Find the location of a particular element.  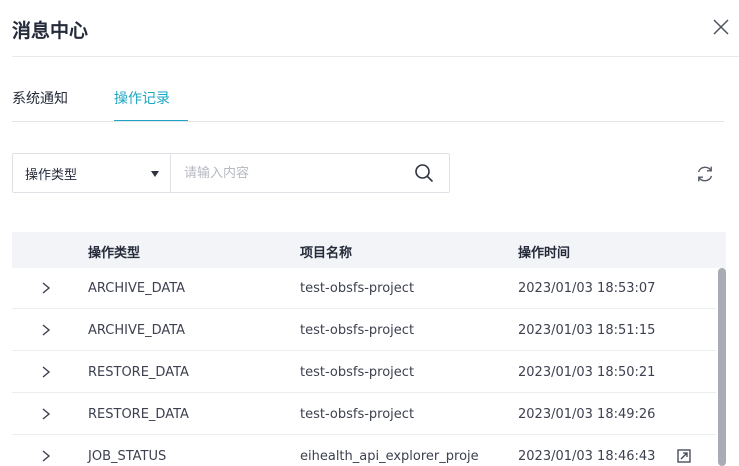

cell-operation-time: 2023/01/03 18:51:15 is located at coordinates (587, 330).